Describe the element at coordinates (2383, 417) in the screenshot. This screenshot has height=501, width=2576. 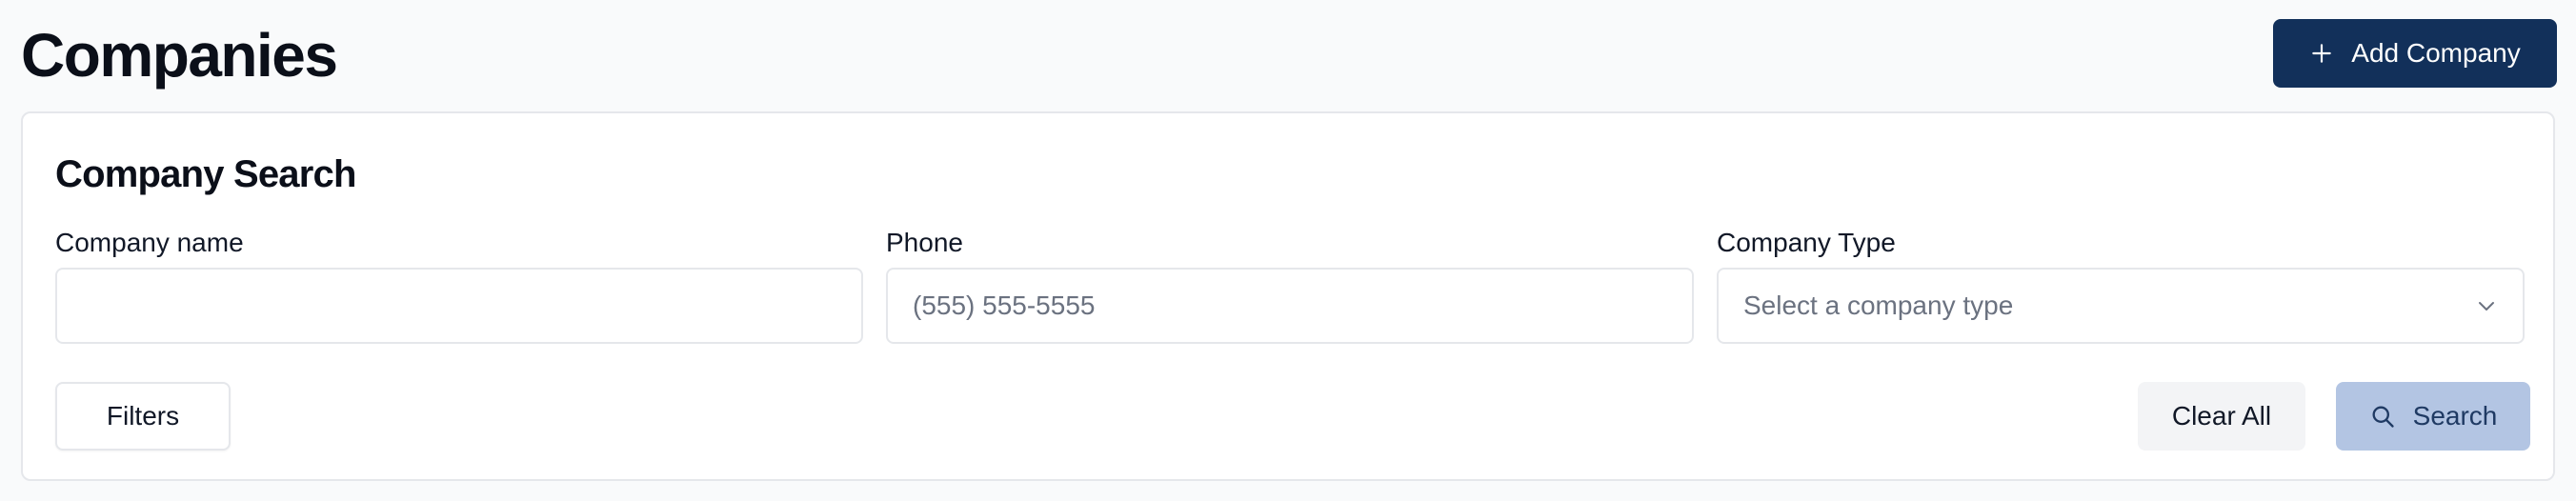
I see `search-icon` at that location.